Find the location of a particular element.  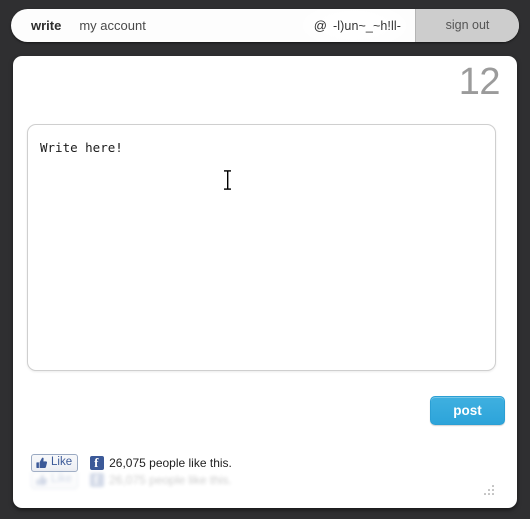

sign-out-button: sign out is located at coordinates (467, 25).